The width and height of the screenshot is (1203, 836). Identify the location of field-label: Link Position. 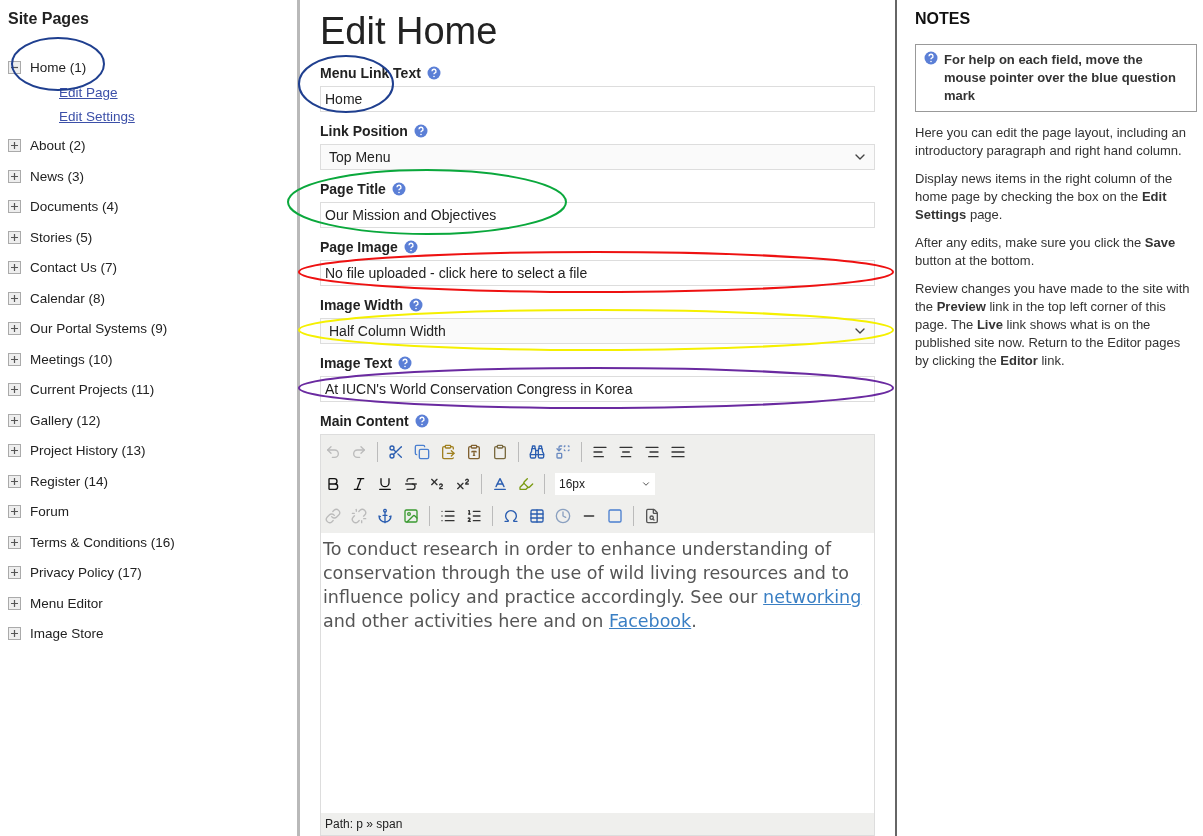
(364, 131).